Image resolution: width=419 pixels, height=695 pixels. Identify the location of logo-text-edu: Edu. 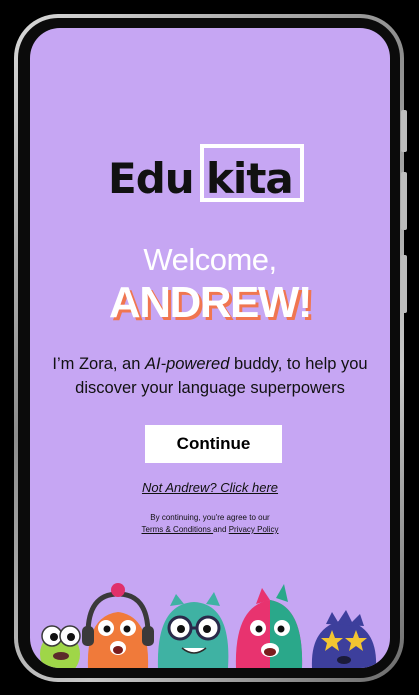
(151, 178).